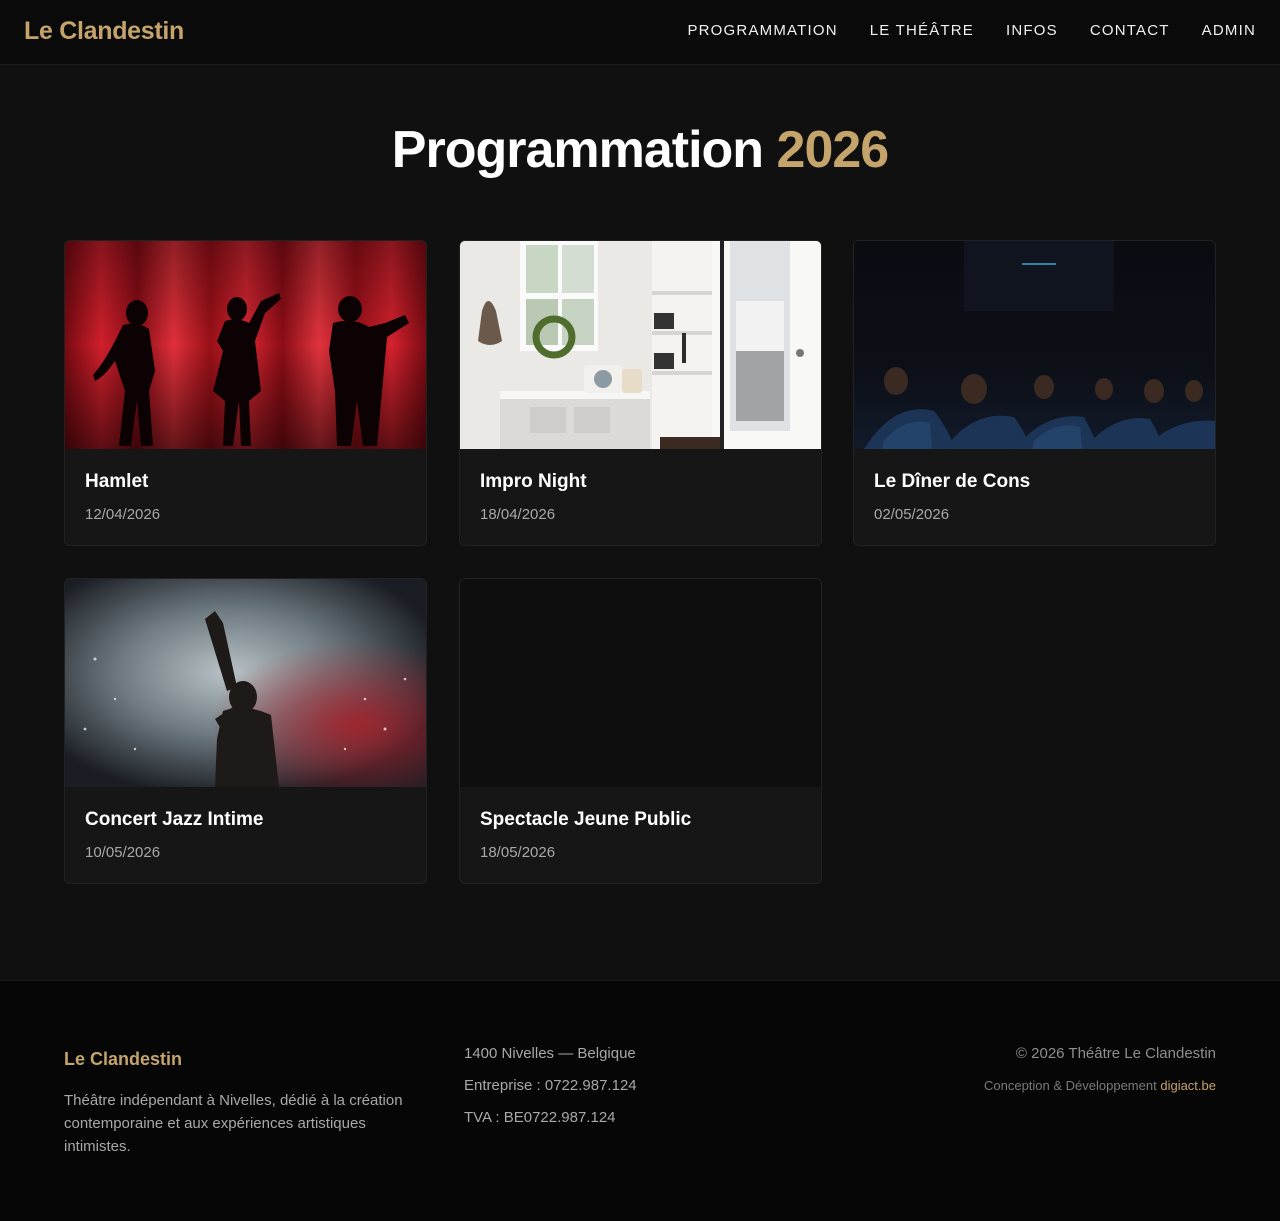 This screenshot has width=1280, height=1221. What do you see at coordinates (1130, 30) in the screenshot?
I see `nav-contact: CONTACT` at bounding box center [1130, 30].